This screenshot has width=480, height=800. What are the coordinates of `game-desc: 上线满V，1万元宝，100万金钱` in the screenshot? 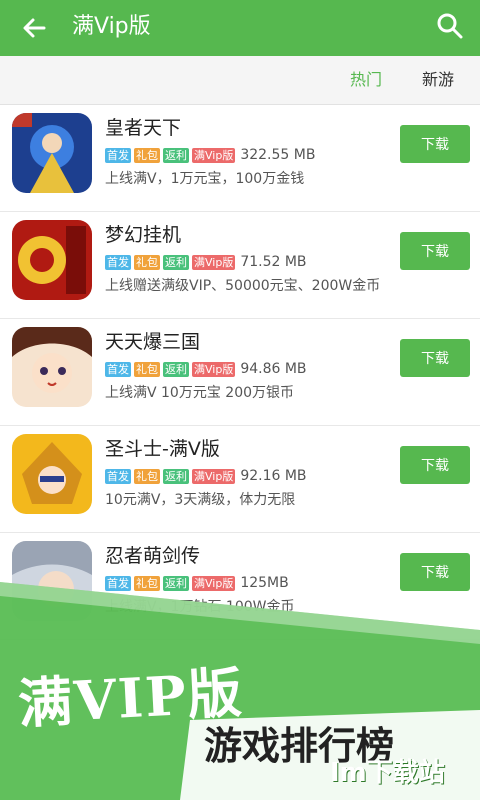 It's located at (205, 179).